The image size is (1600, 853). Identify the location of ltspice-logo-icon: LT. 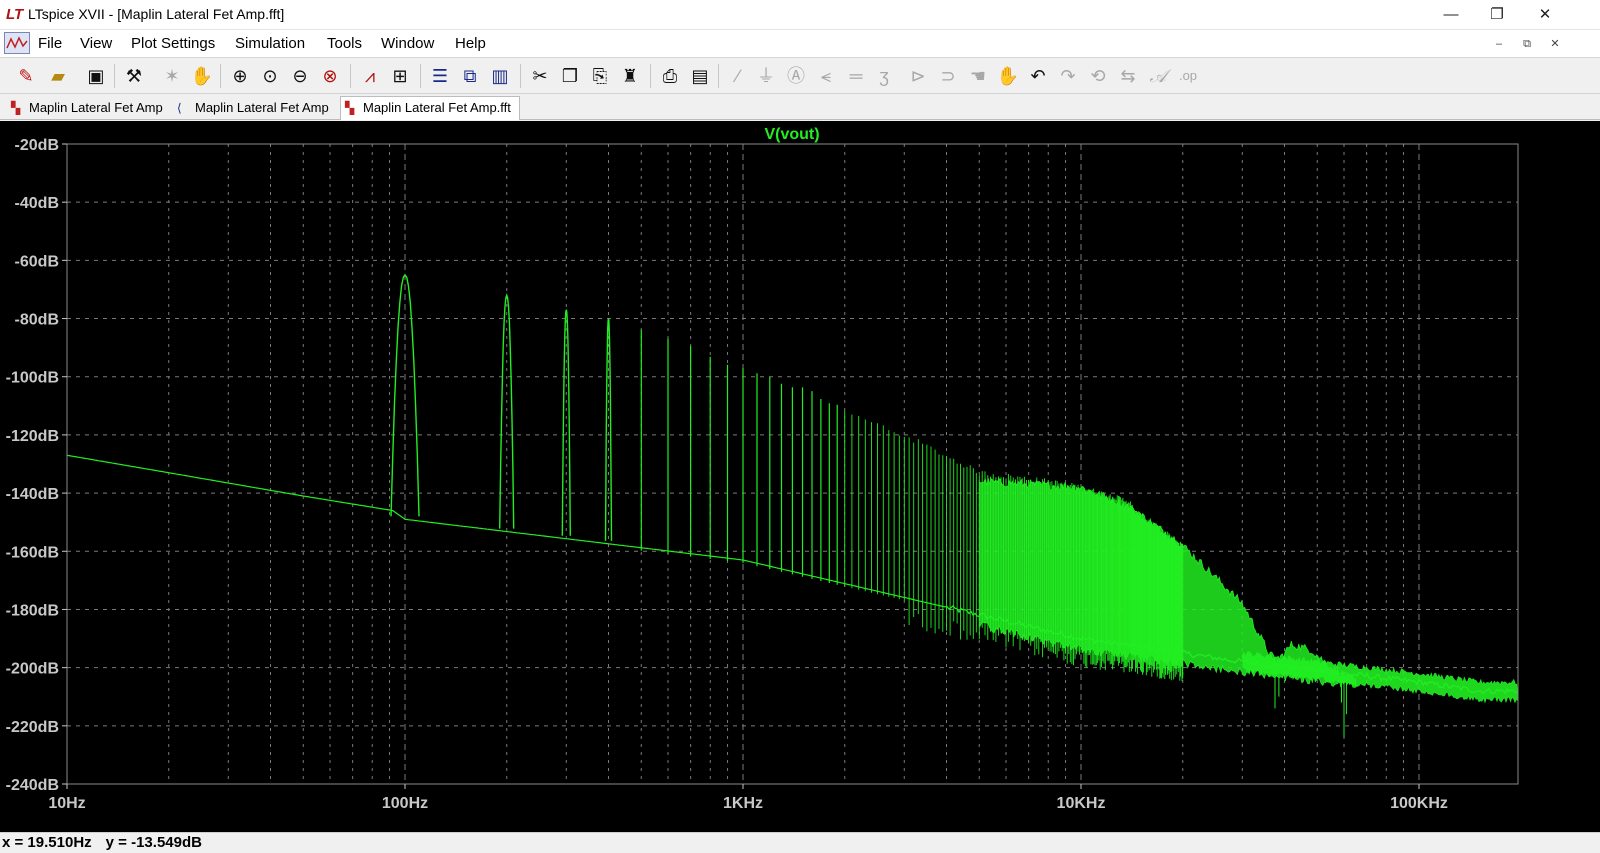
(15, 14).